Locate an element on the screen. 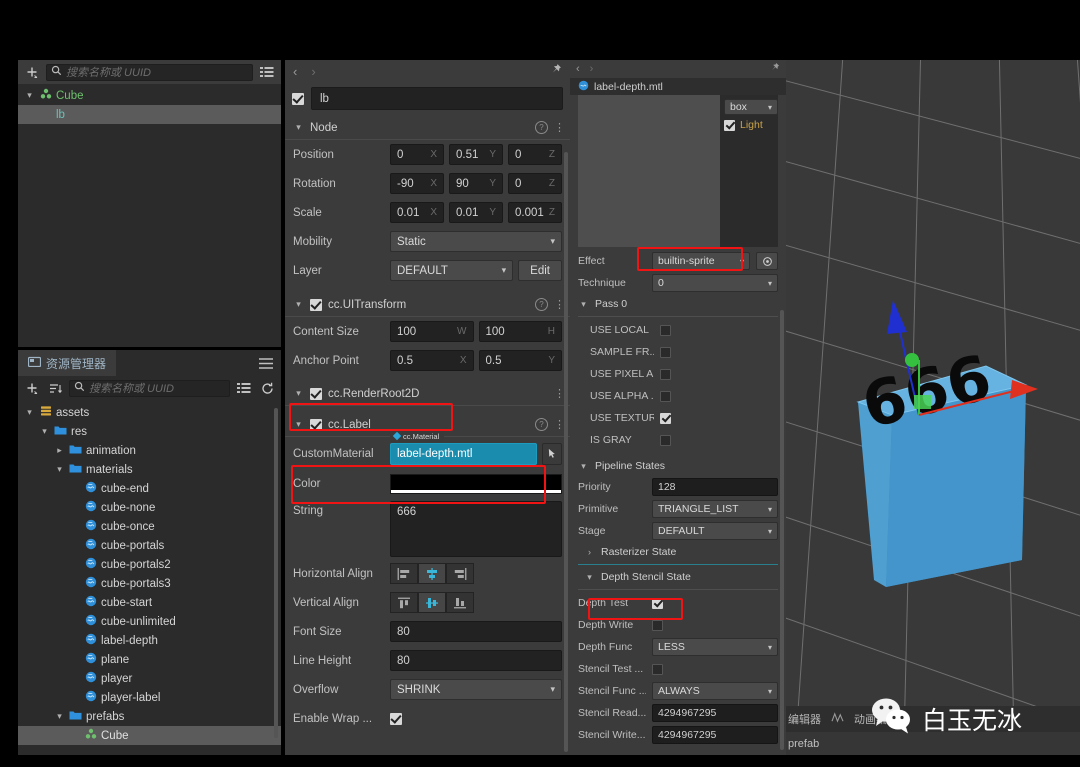 Image resolution: width=1080 pixels, height=767 pixels. font-size-input: 80 is located at coordinates (476, 631).